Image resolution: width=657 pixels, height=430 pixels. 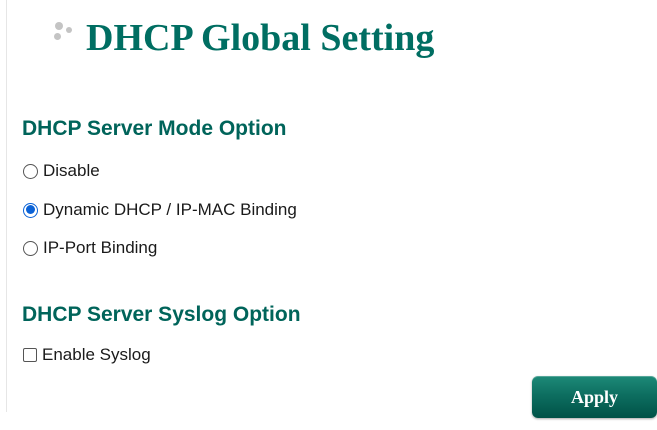 What do you see at coordinates (96, 354) in the screenshot?
I see `enable-syslog-label: Enable Syslog` at bounding box center [96, 354].